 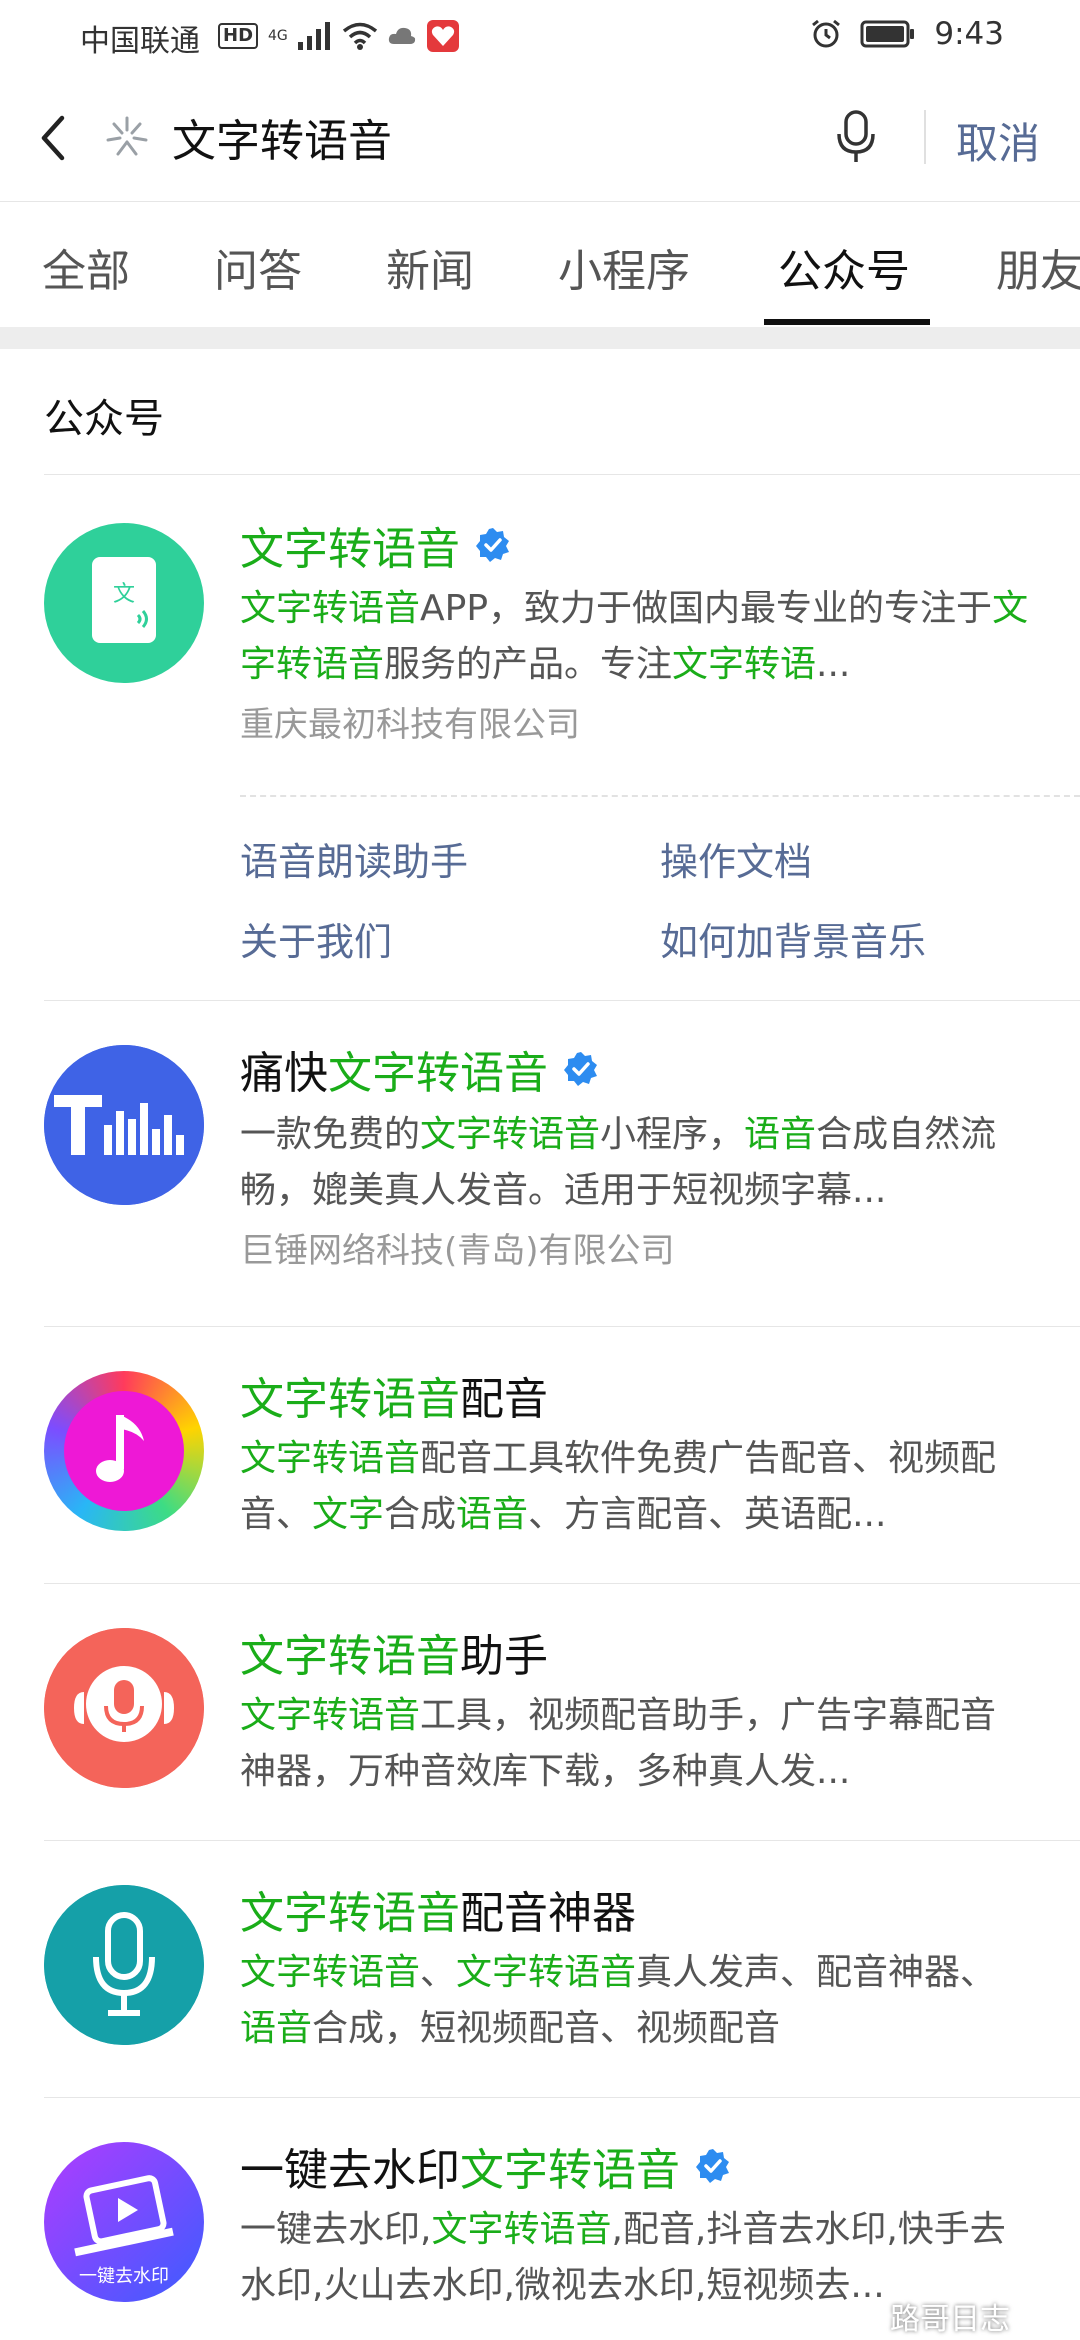 What do you see at coordinates (140, 41) in the screenshot?
I see `carrier-label: 中国联通` at bounding box center [140, 41].